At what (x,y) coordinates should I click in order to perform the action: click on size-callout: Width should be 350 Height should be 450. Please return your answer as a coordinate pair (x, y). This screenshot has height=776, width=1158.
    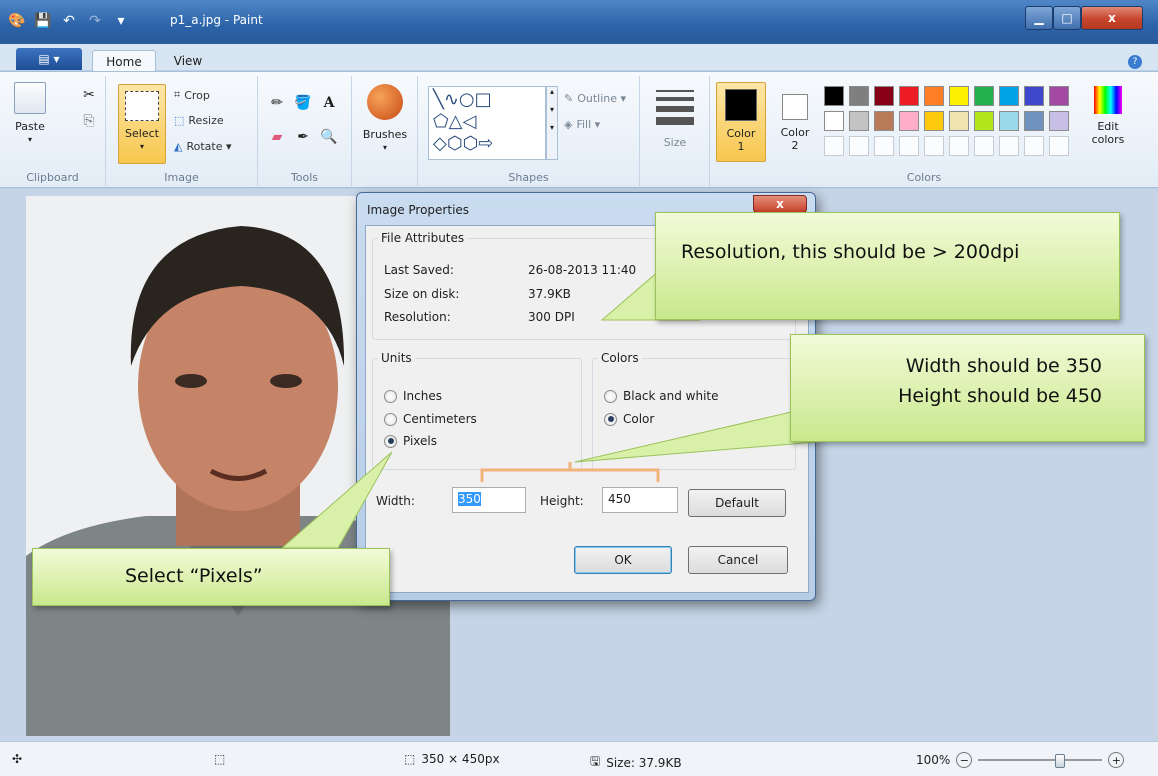
    Looking at the image, I should click on (967, 388).